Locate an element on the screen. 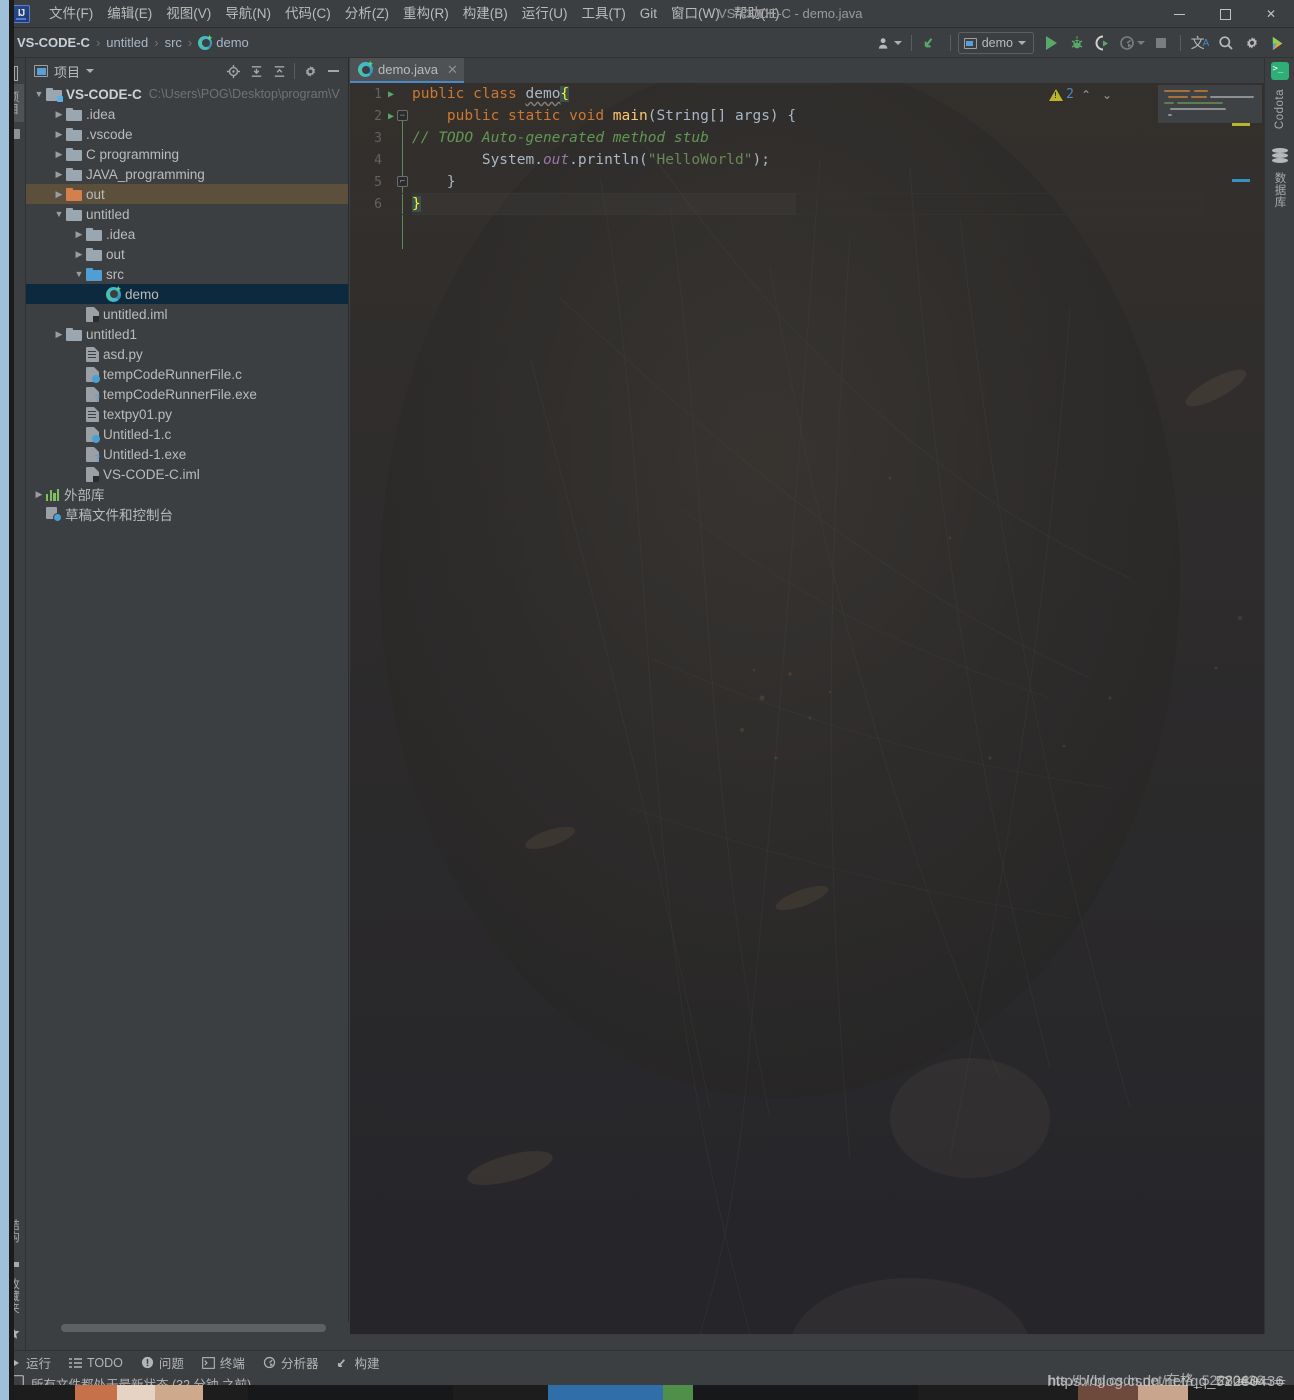  translate-icon: 文A is located at coordinates (1200, 43).